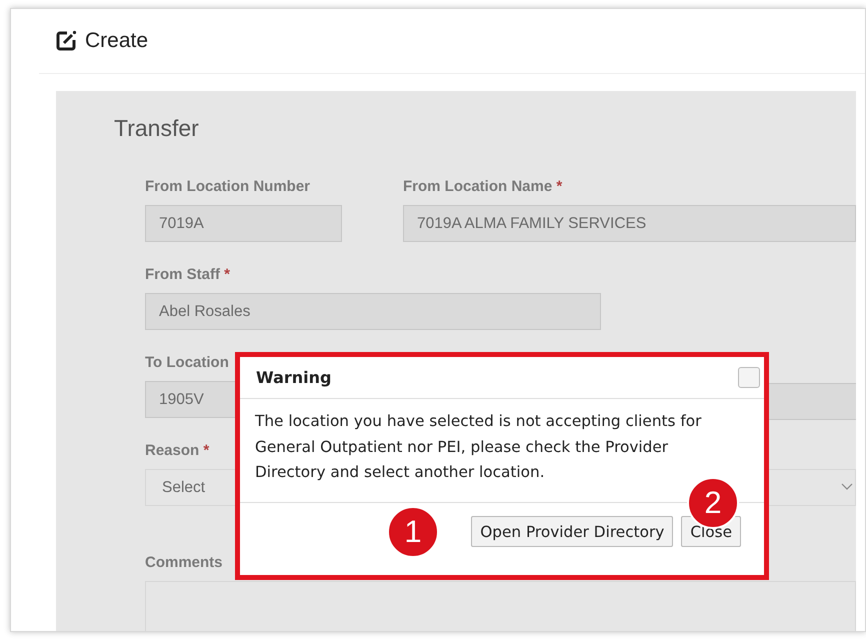 The height and width of the screenshot is (642, 866). What do you see at coordinates (500, 606) in the screenshot?
I see `comments-field` at bounding box center [500, 606].